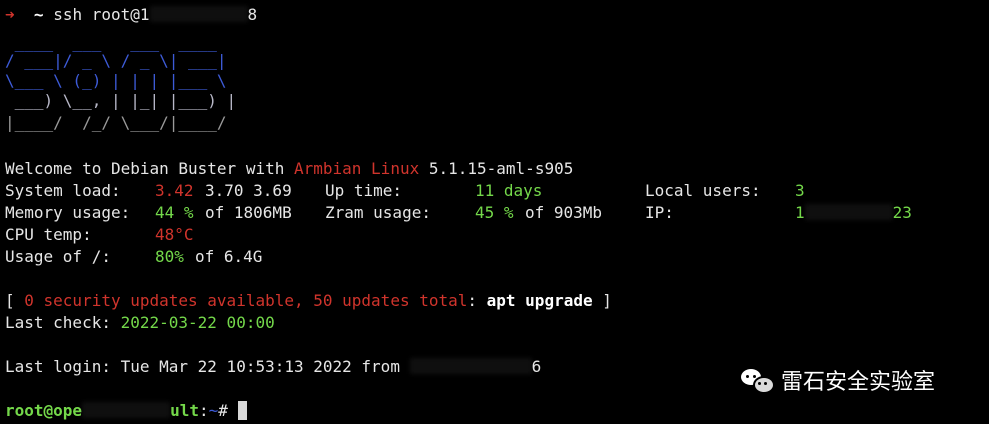 Image resolution: width=989 pixels, height=424 pixels. Describe the element at coordinates (116, 122) in the screenshot. I see `banner-line-5: |____/ /_/ \___/|____/` at that location.